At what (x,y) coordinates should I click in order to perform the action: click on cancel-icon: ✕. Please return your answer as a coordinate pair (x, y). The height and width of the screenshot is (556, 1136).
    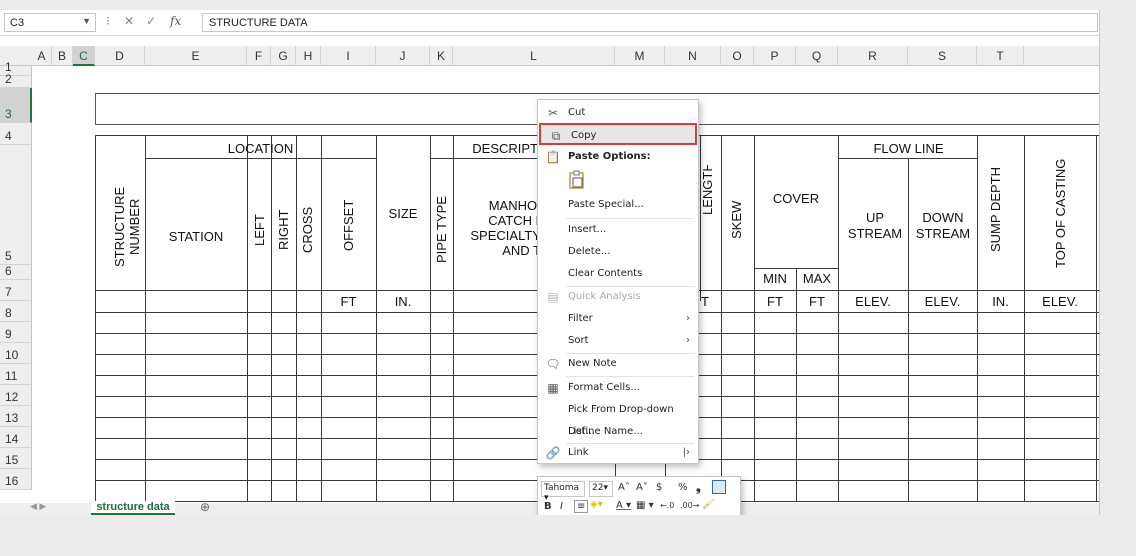
    Looking at the image, I should click on (129, 21).